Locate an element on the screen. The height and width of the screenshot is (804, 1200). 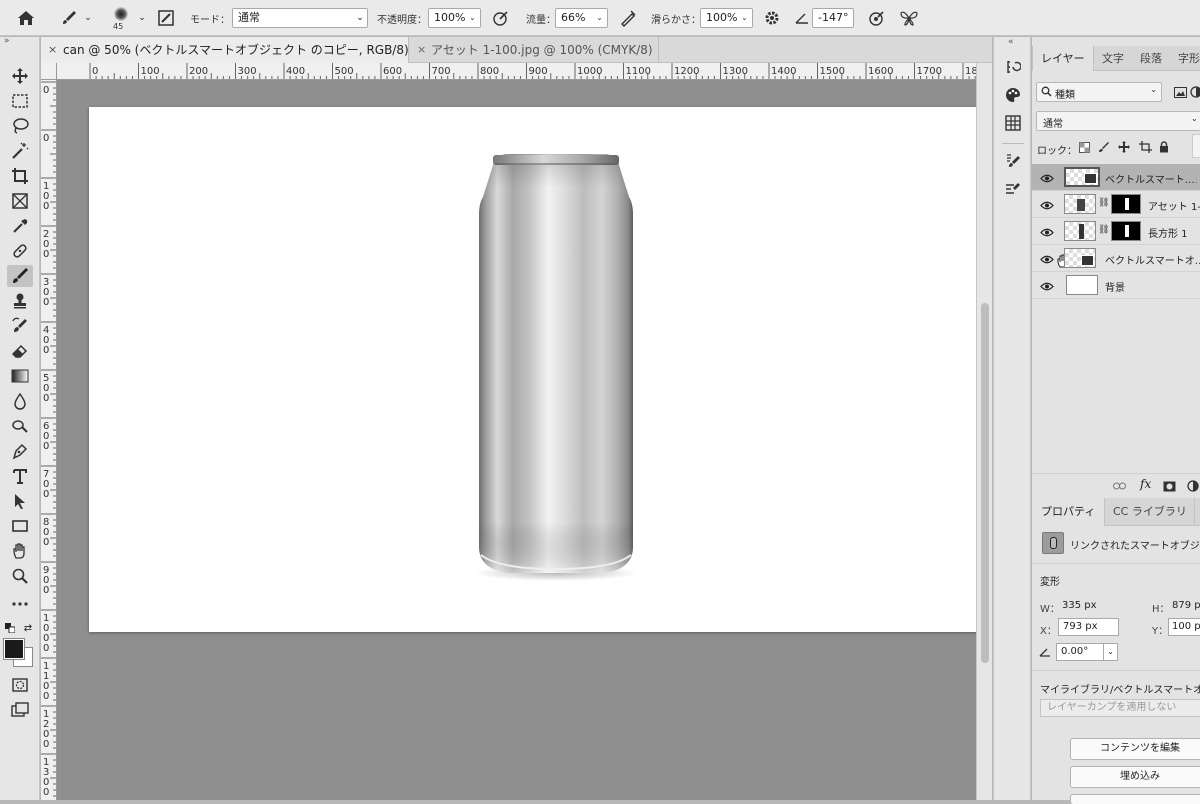
adjustment-filter-icon is located at coordinates (1195, 92).